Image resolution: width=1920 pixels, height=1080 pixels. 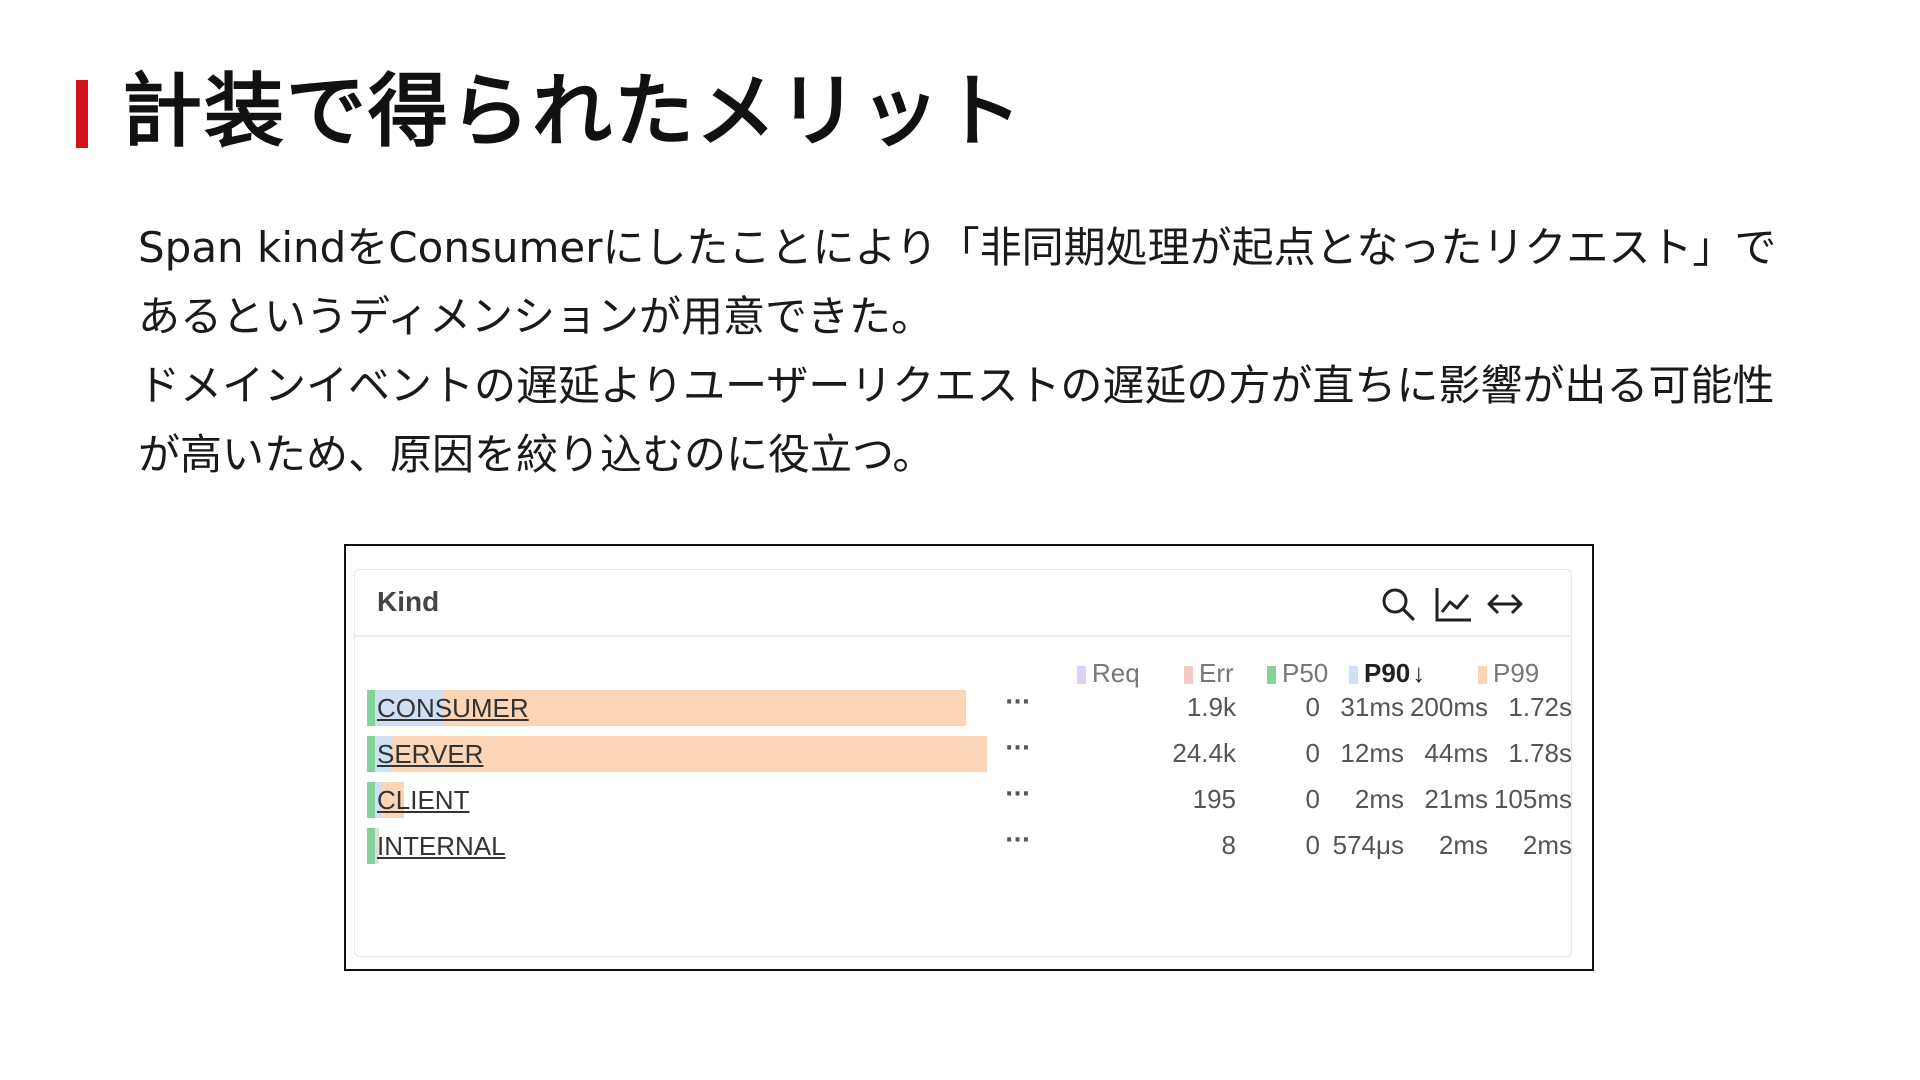 I want to click on table-row: CONSUMER ··· 1.9k 0 31ms 200ms 1.72s, so click(x=963, y=708).